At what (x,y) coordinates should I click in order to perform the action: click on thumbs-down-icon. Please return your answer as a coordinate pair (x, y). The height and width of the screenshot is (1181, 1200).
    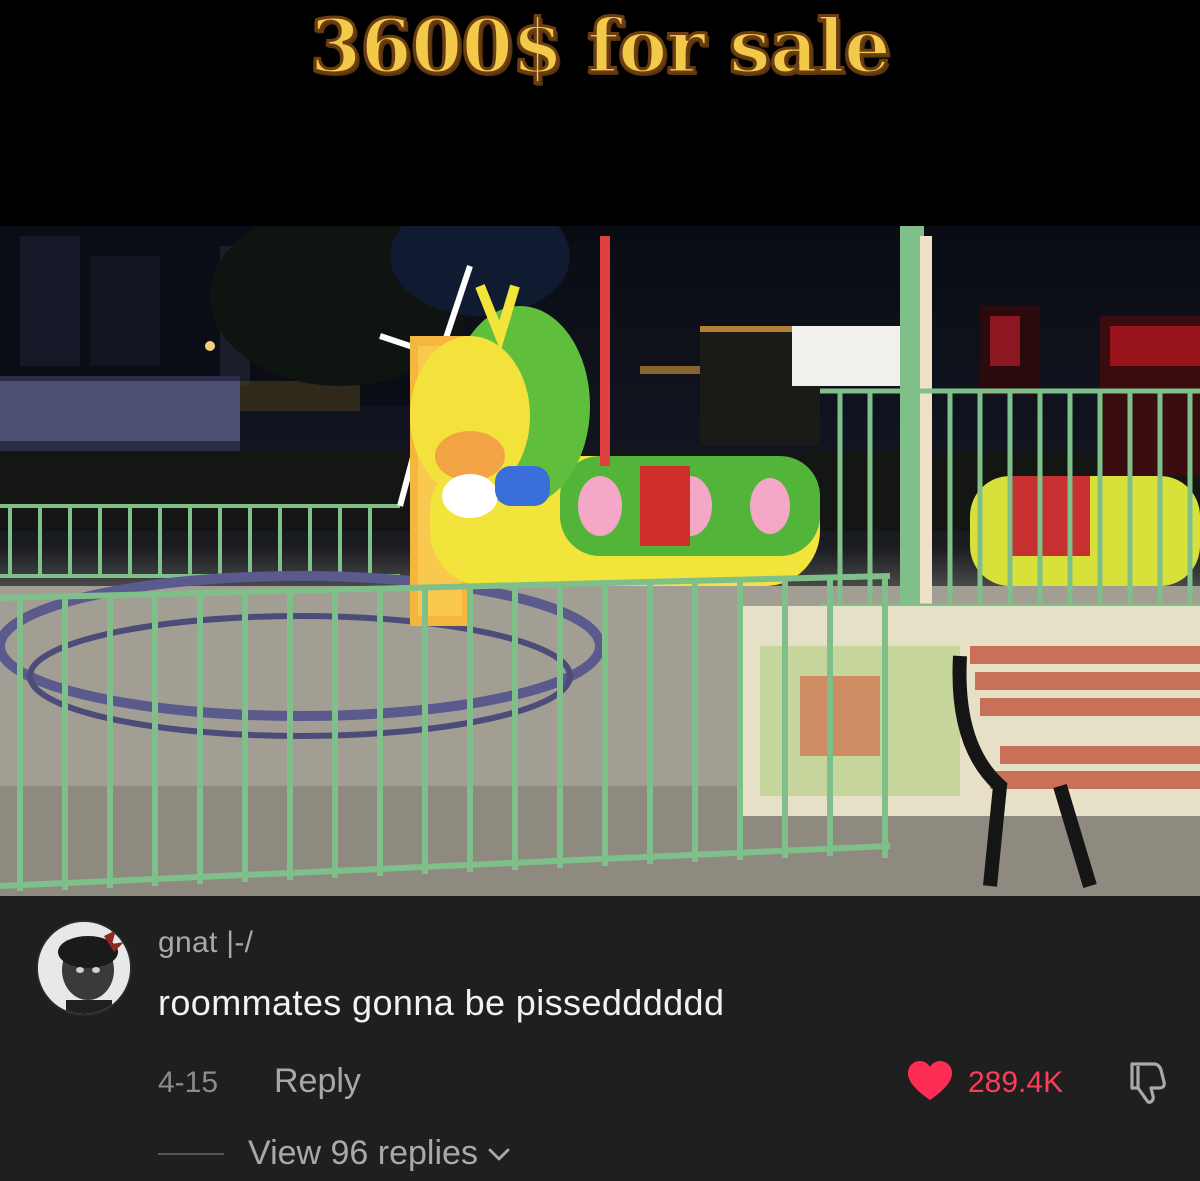
    Looking at the image, I should click on (1148, 1083).